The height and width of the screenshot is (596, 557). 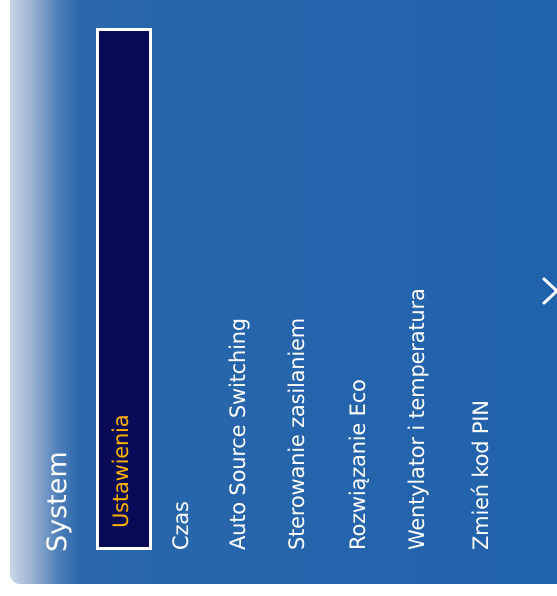 What do you see at coordinates (238, 434) in the screenshot?
I see `menu-item-auto-source-switching: Auto Source Switching` at bounding box center [238, 434].